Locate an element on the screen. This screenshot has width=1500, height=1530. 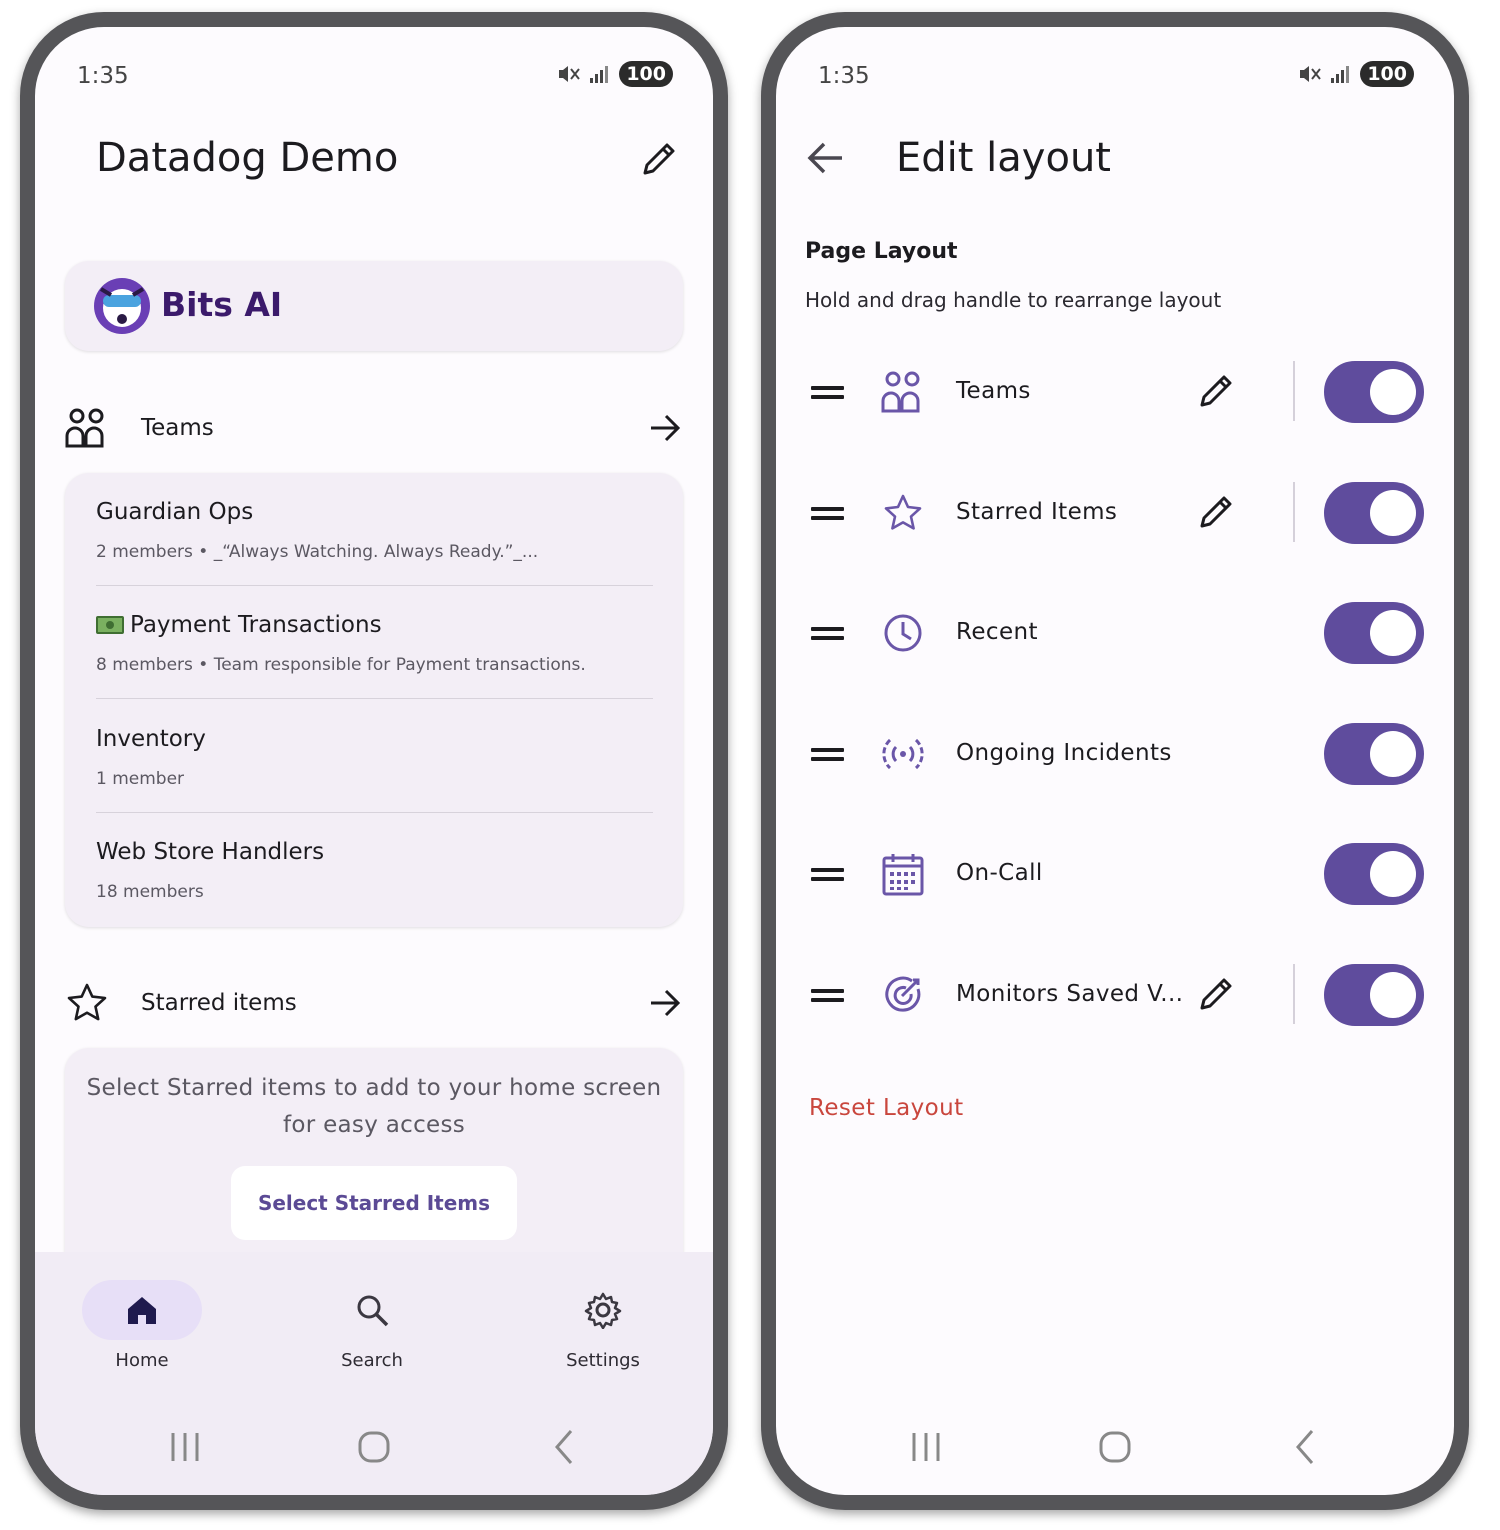
nav-search-pill is located at coordinates (372, 1310).